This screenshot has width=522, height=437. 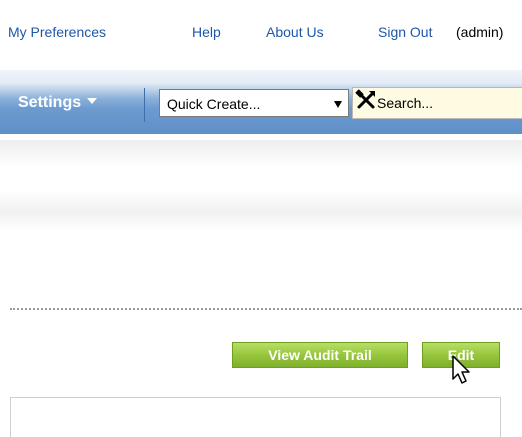 What do you see at coordinates (295, 32) in the screenshot?
I see `about-us-link: About Us` at bounding box center [295, 32].